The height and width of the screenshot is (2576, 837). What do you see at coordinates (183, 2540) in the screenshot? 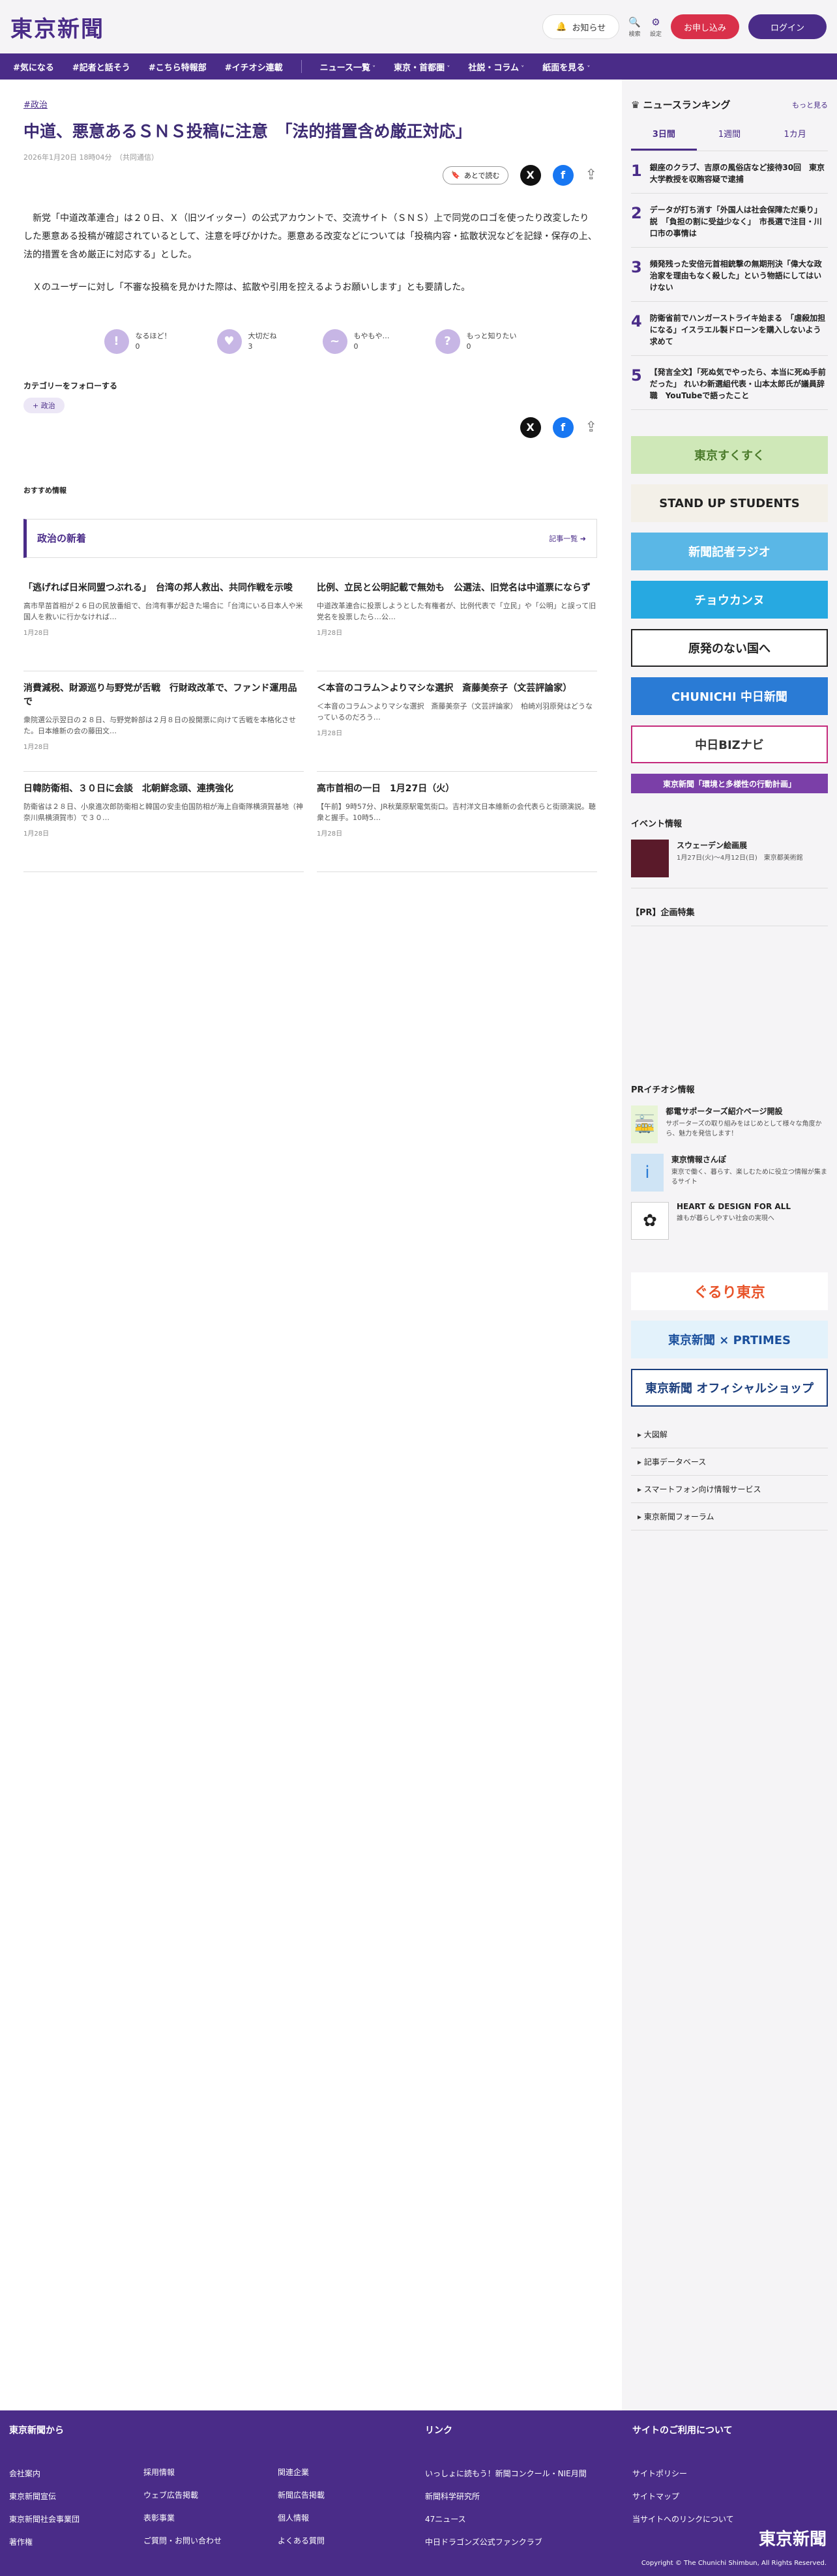
I see `footer-link: ご質問・お問い合わせ` at bounding box center [183, 2540].